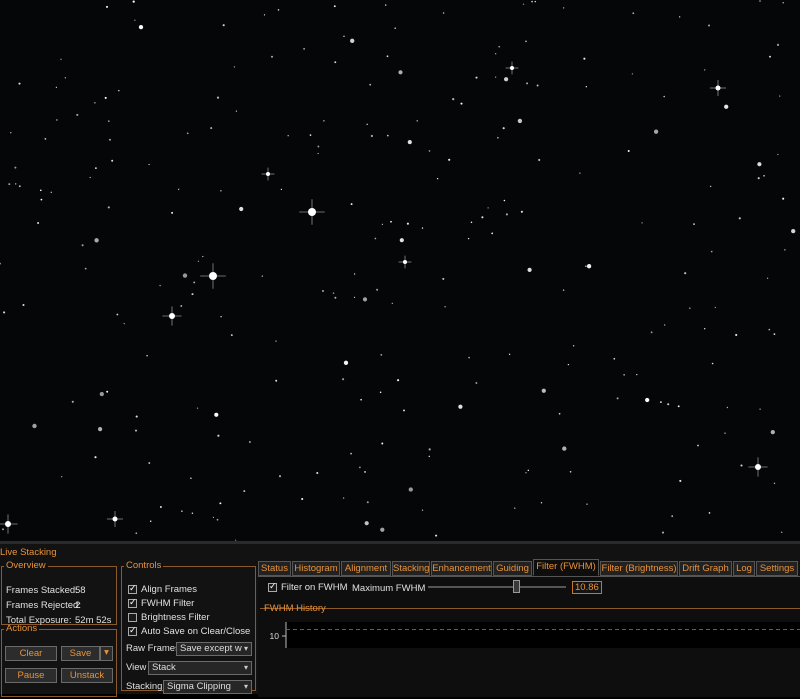 The image size is (800, 699). What do you see at coordinates (144, 686) in the screenshot?
I see `stacking-label: Stacking` at bounding box center [144, 686].